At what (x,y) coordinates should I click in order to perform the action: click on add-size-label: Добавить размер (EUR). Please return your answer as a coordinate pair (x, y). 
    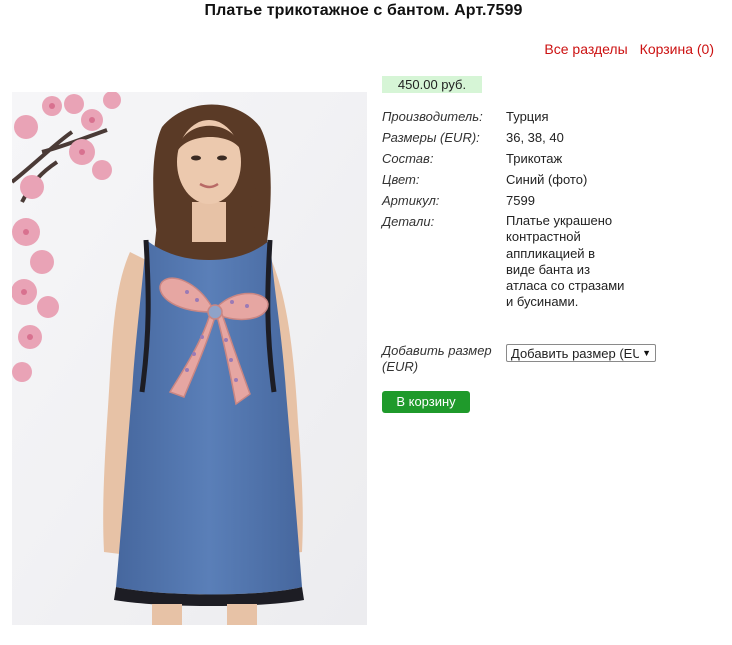
    Looking at the image, I should click on (437, 358).